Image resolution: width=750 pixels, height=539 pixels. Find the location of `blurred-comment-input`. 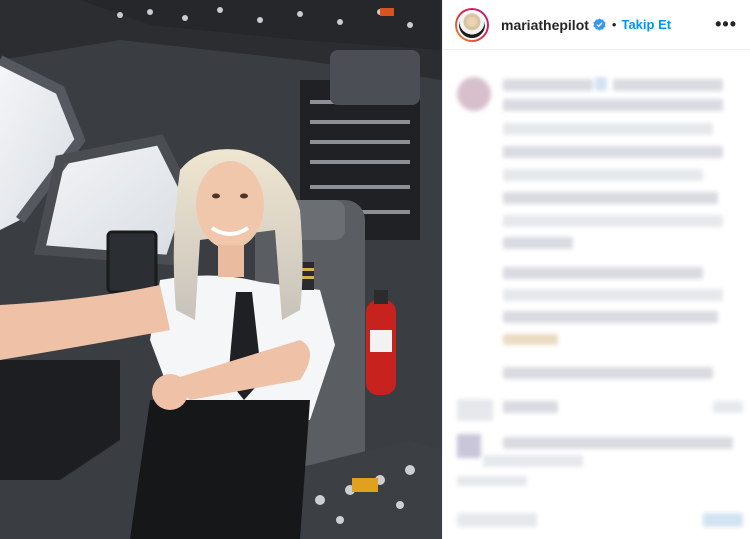

blurred-comment-input is located at coordinates (497, 520).